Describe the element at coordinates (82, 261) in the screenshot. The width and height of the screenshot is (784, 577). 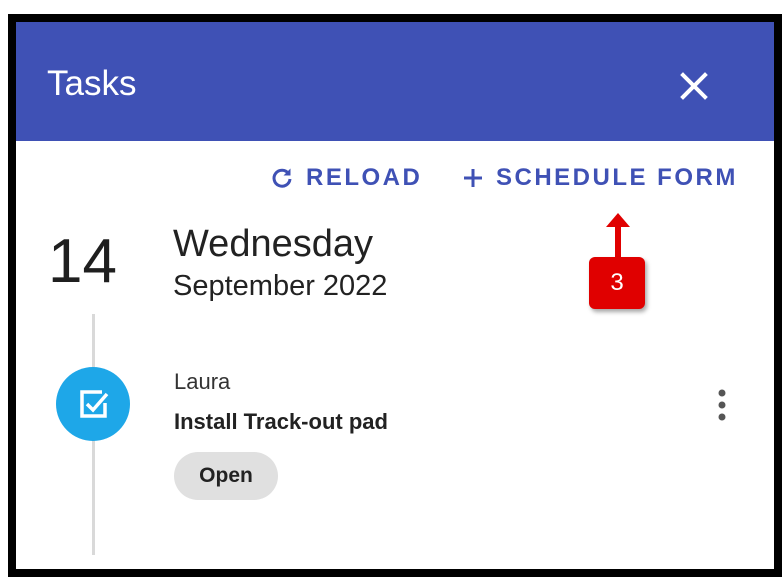
I see `day-number: 14` at that location.